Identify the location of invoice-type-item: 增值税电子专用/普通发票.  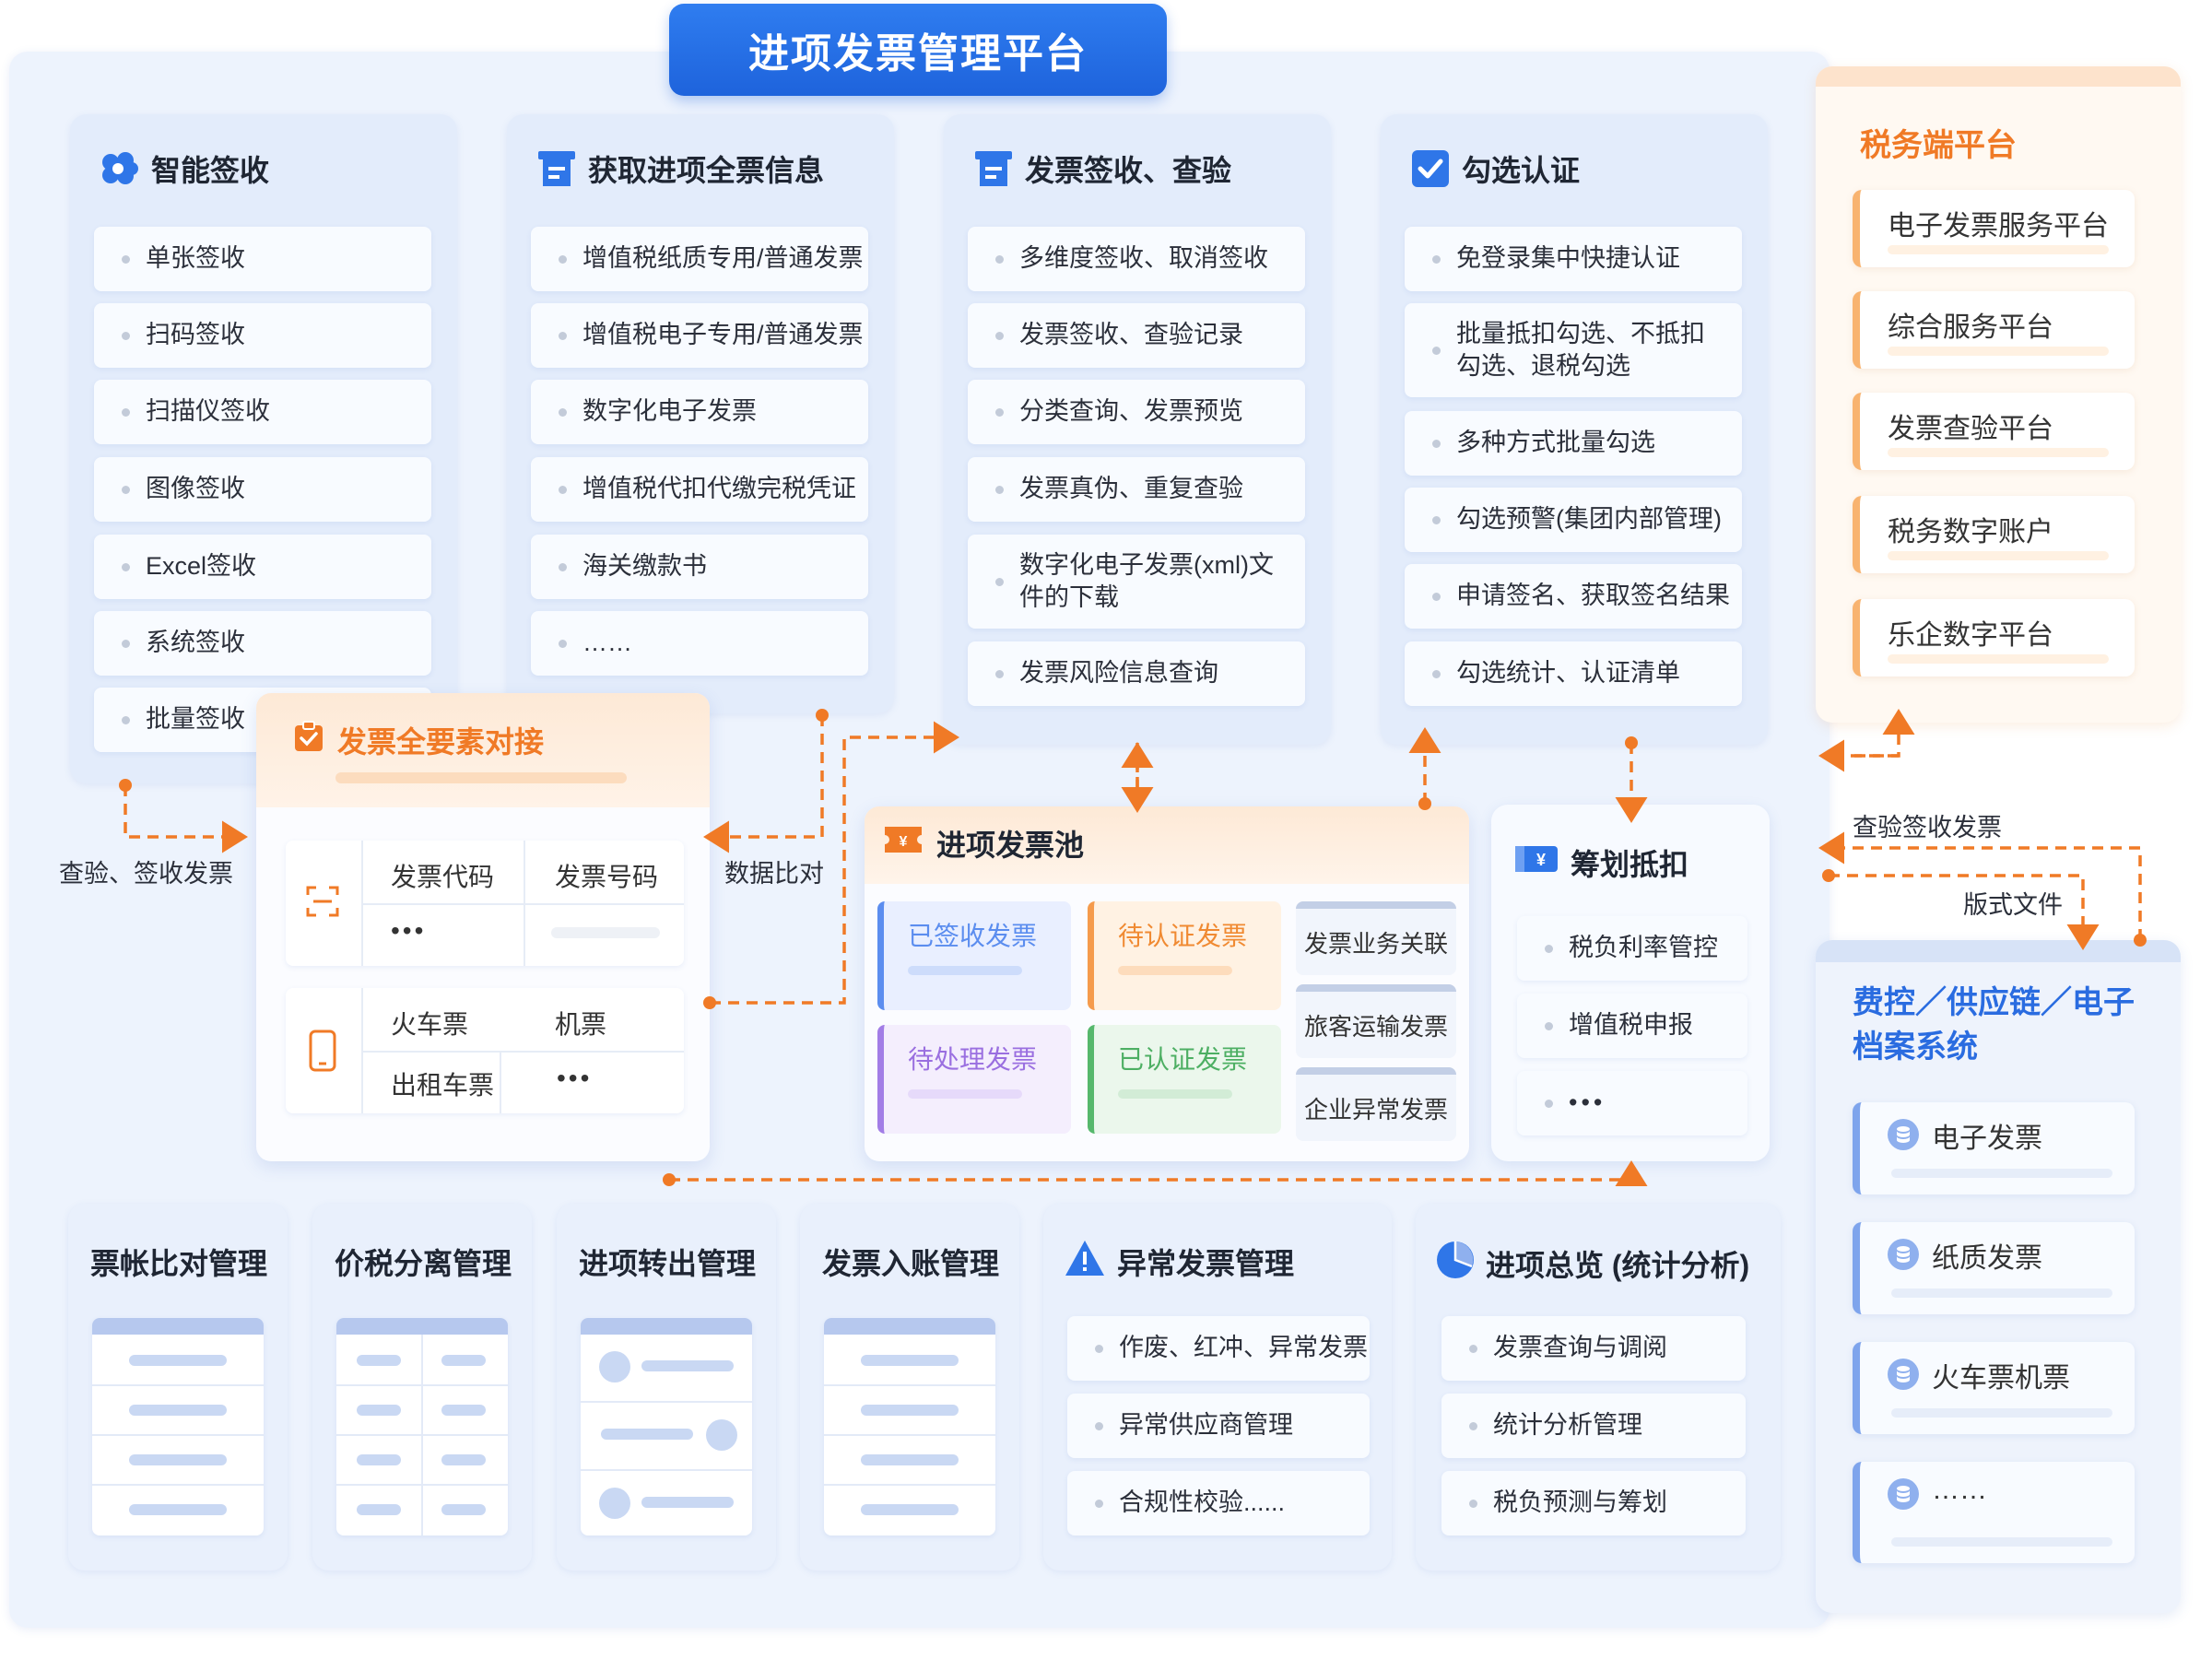
(699, 335).